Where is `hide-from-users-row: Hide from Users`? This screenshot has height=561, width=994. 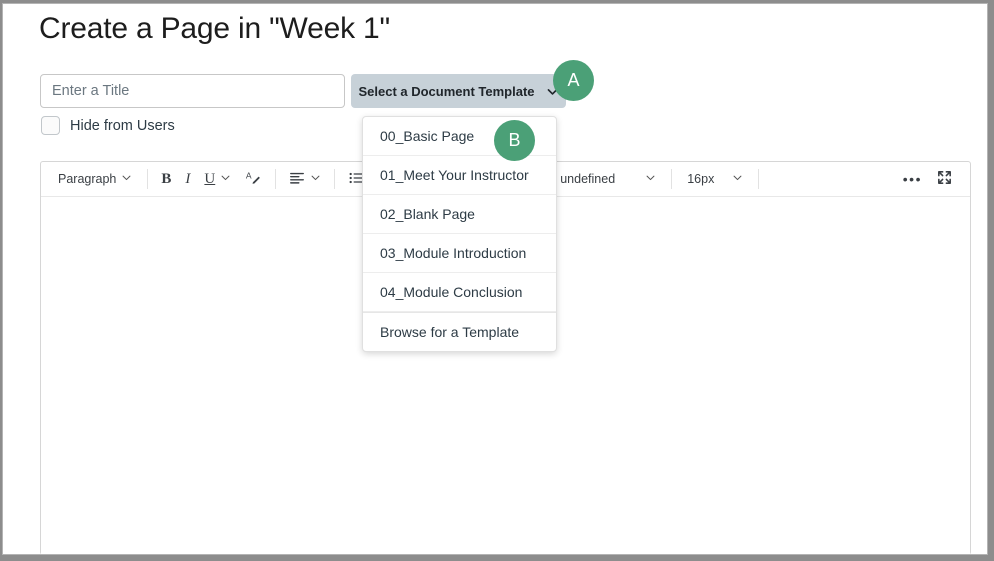
hide-from-users-row: Hide from Users is located at coordinates (108, 125).